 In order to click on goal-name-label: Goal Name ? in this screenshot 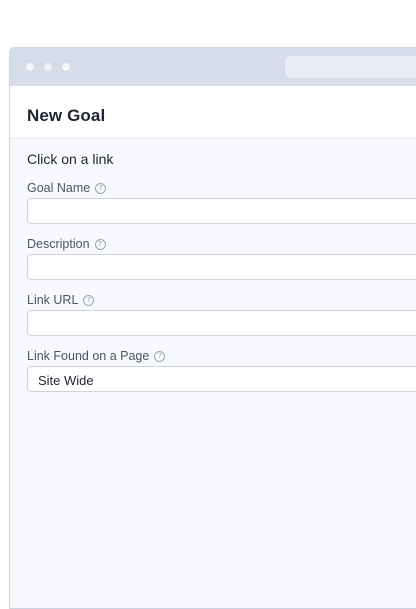, I will do `click(67, 188)`.